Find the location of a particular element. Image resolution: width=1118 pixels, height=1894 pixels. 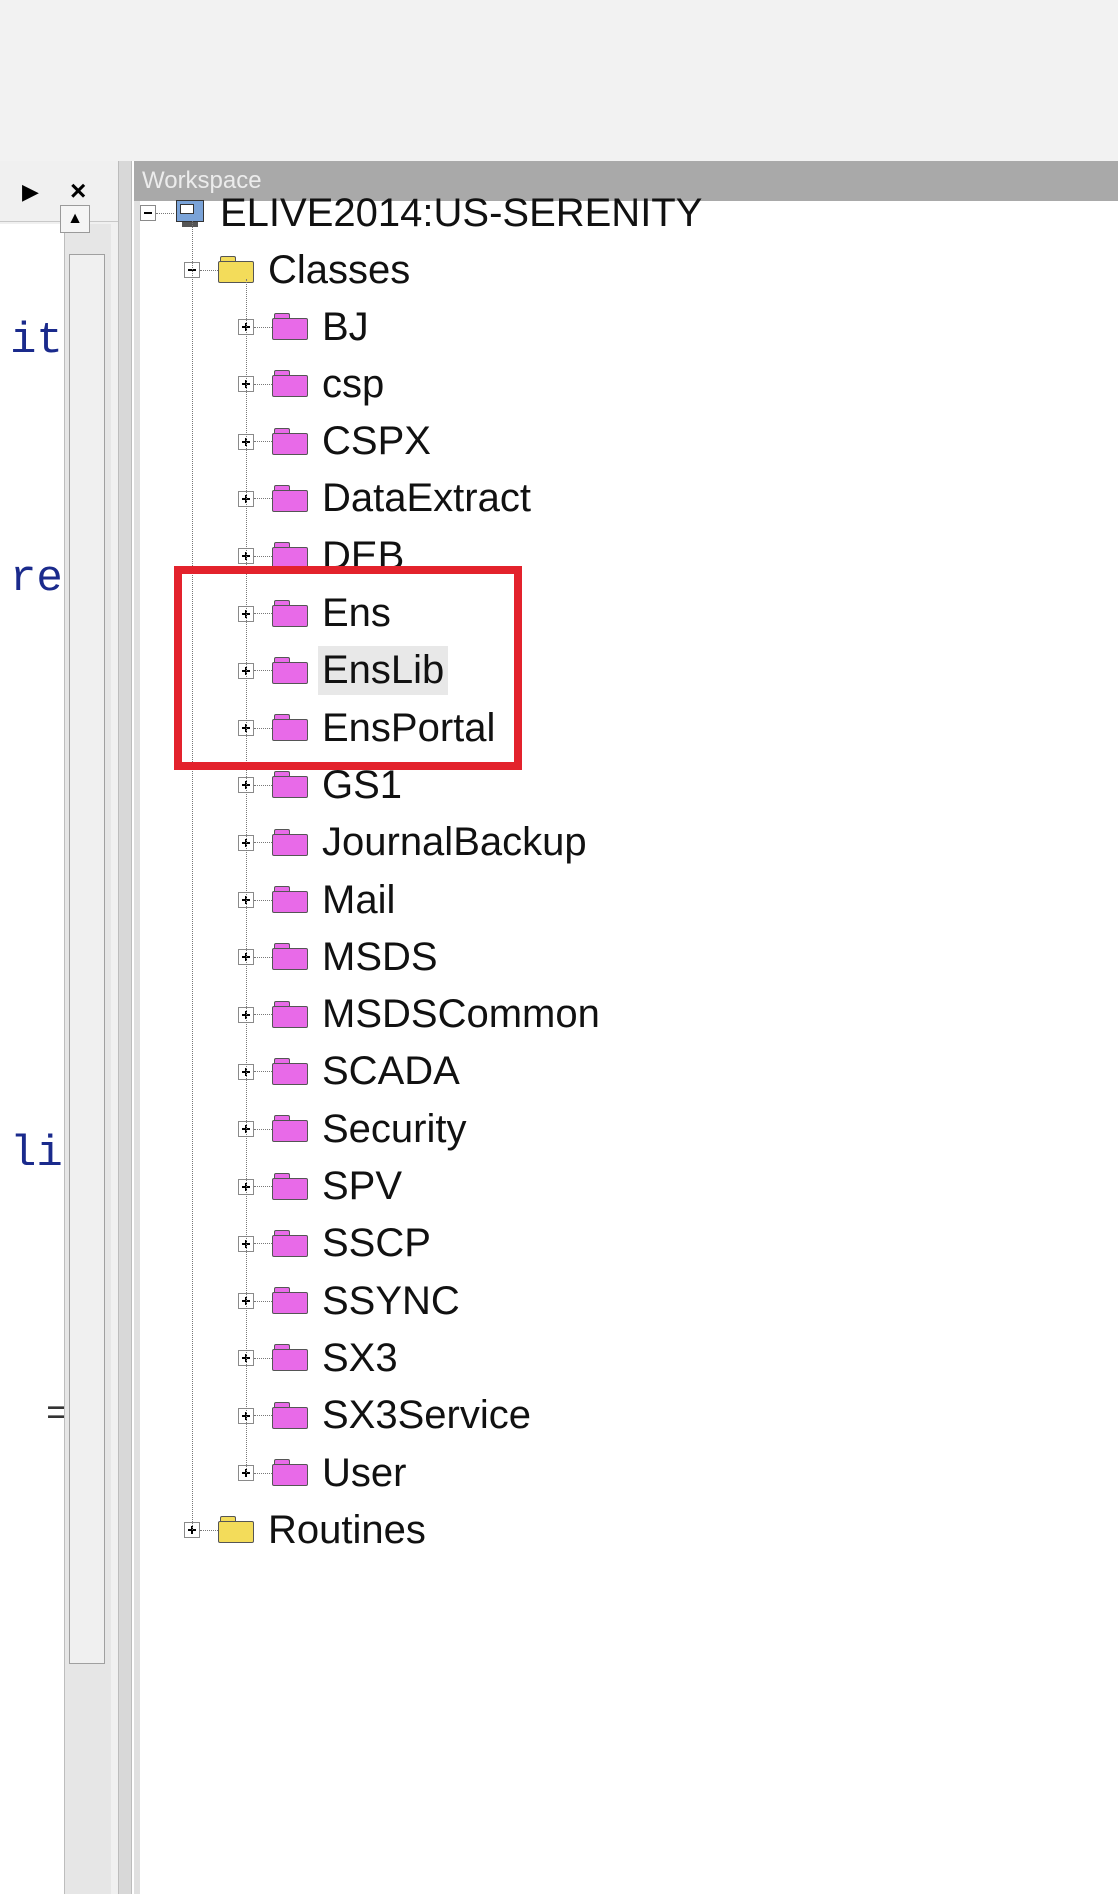

tree-item-package: SX3Service is located at coordinates (386, 1416).